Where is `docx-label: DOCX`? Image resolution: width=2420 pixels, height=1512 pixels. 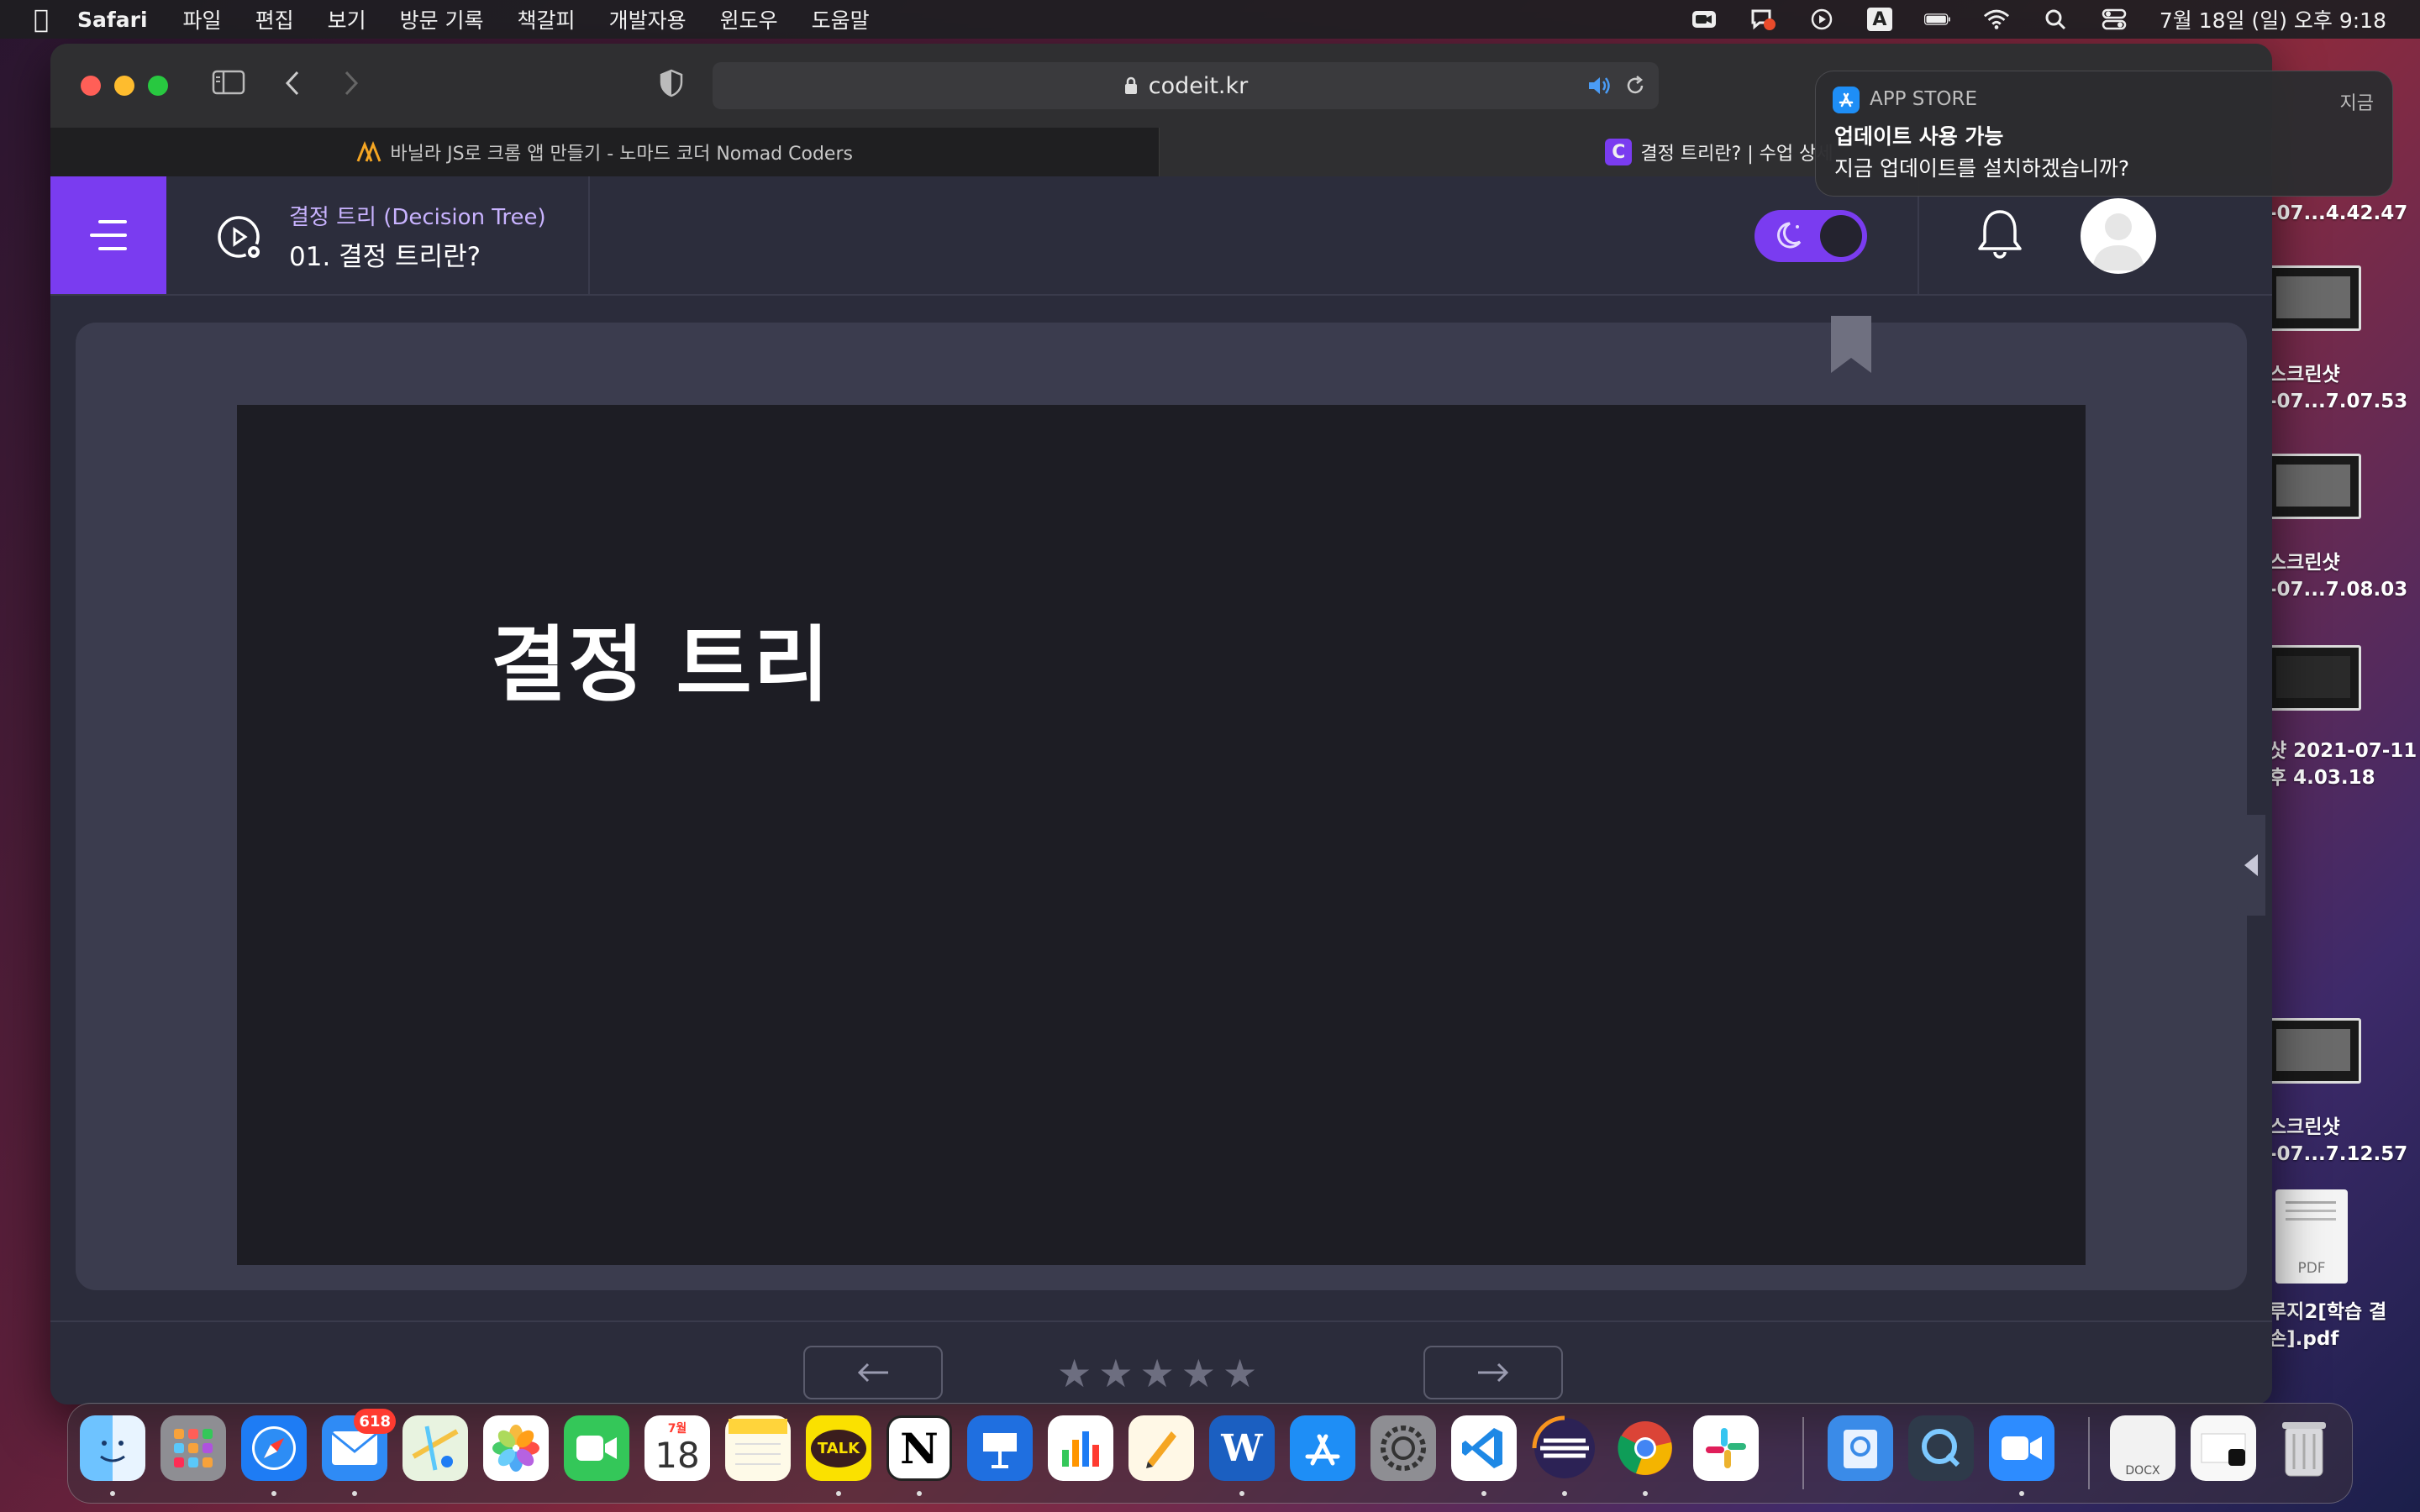
docx-label: DOCX is located at coordinates (2143, 1471).